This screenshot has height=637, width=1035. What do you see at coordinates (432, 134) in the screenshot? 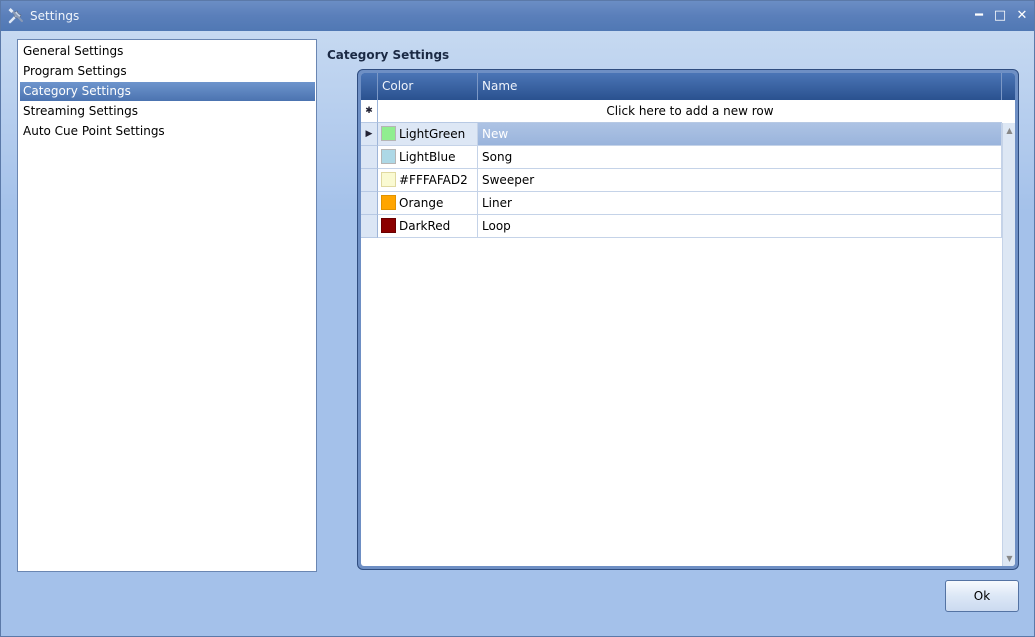
I see `color-label: LightGreen` at bounding box center [432, 134].